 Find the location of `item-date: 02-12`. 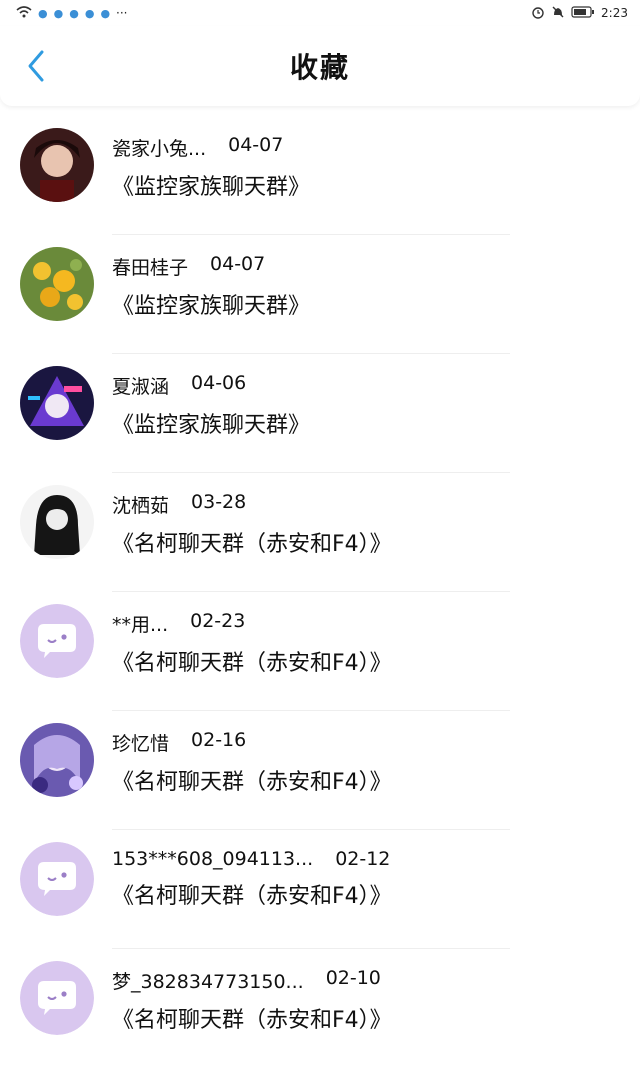

item-date: 02-12 is located at coordinates (363, 859).